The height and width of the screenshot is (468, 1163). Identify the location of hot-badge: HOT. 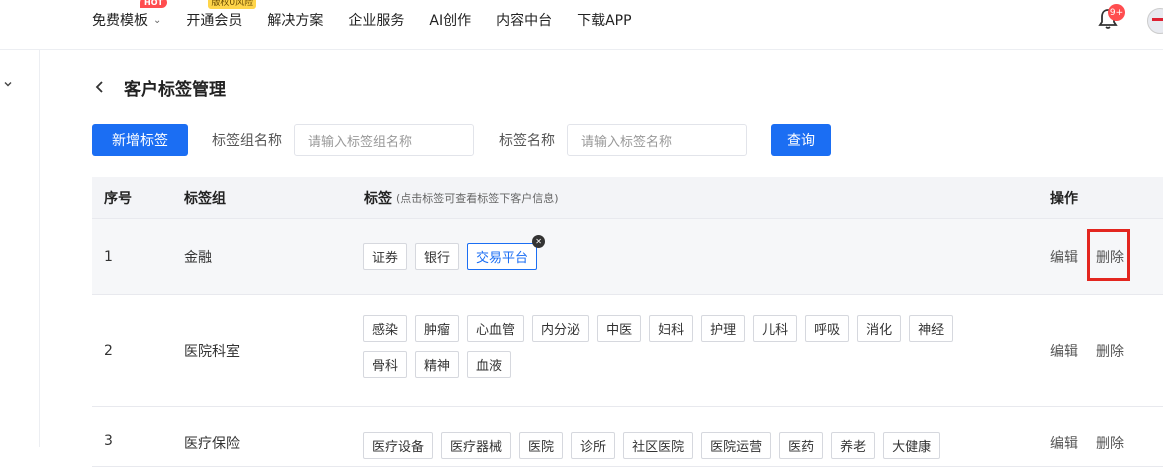
(153, 4).